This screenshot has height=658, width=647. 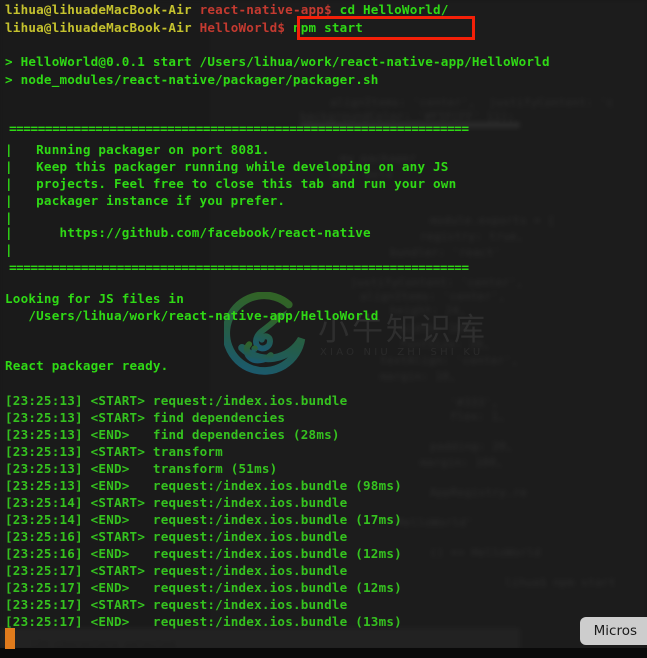 I want to click on log-message: transform, so click(x=187, y=451).